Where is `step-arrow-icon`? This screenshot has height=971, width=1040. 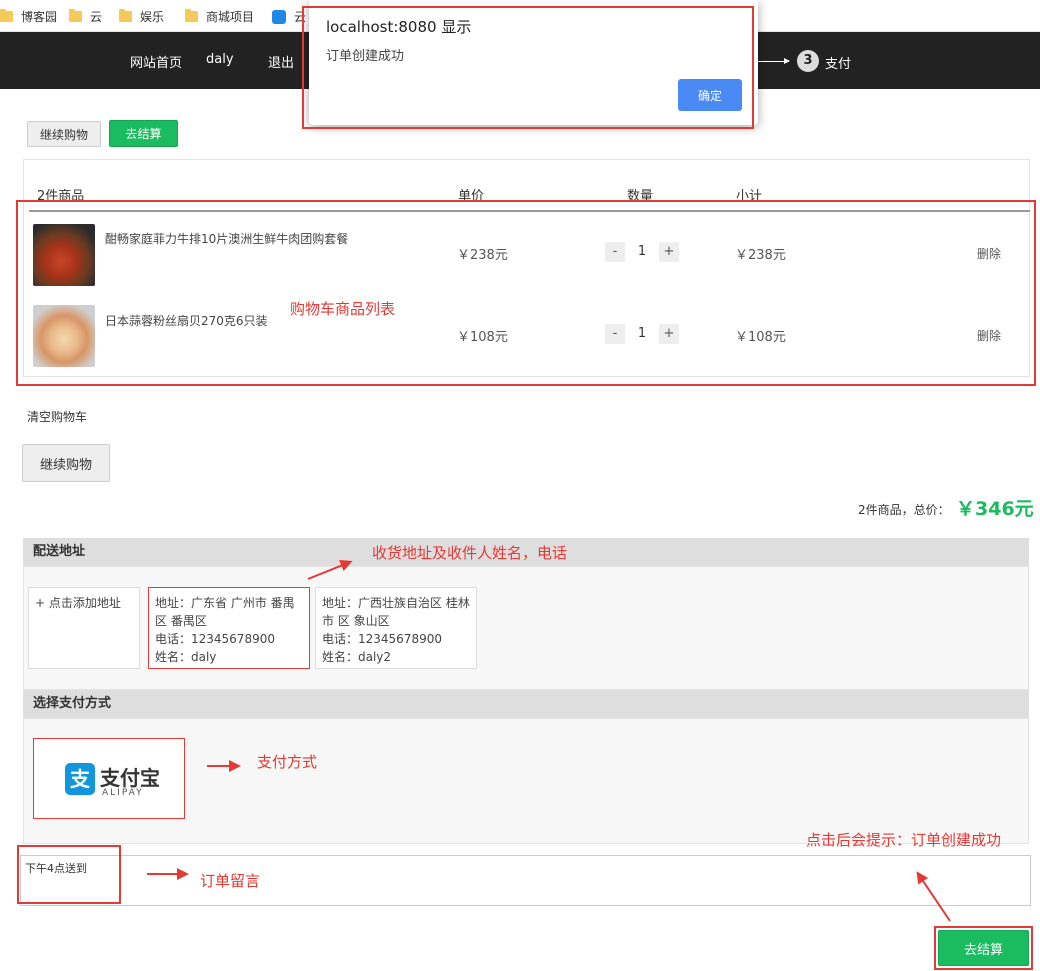 step-arrow-icon is located at coordinates (773, 61).